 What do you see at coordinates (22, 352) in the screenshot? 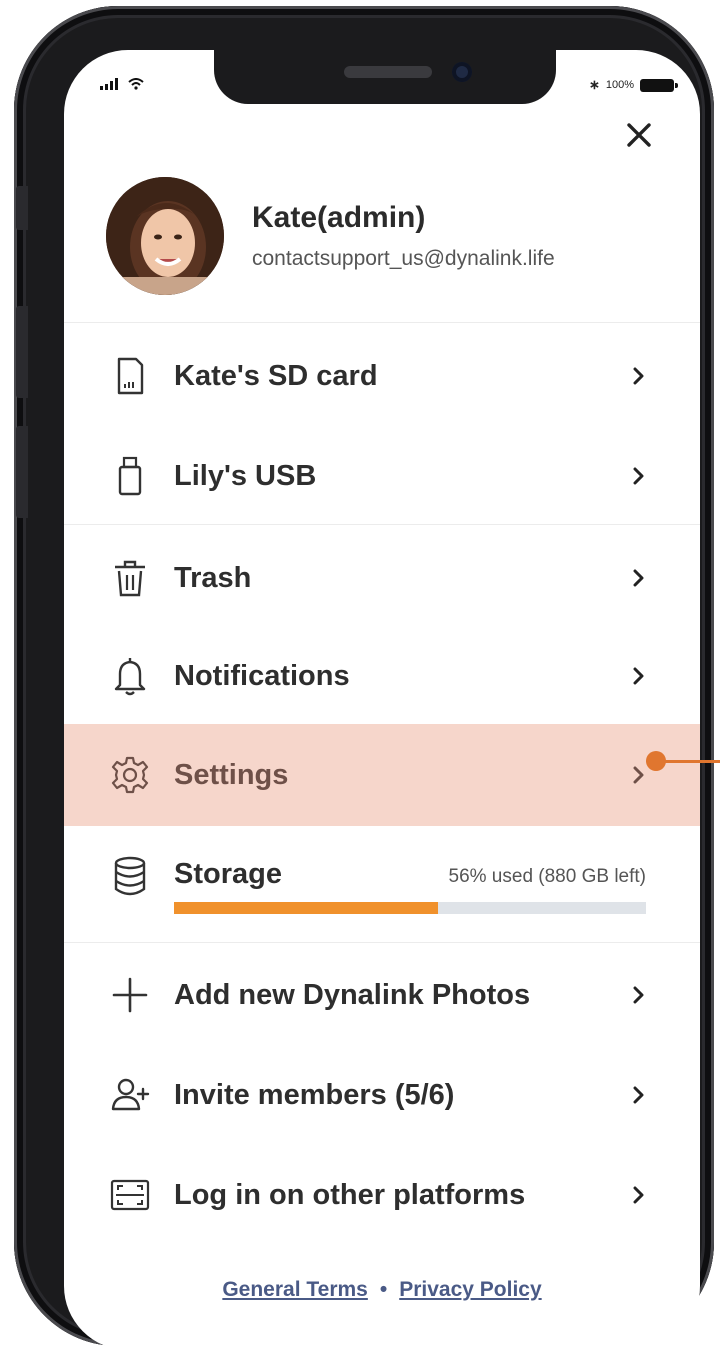
I see `volume-up-button` at bounding box center [22, 352].